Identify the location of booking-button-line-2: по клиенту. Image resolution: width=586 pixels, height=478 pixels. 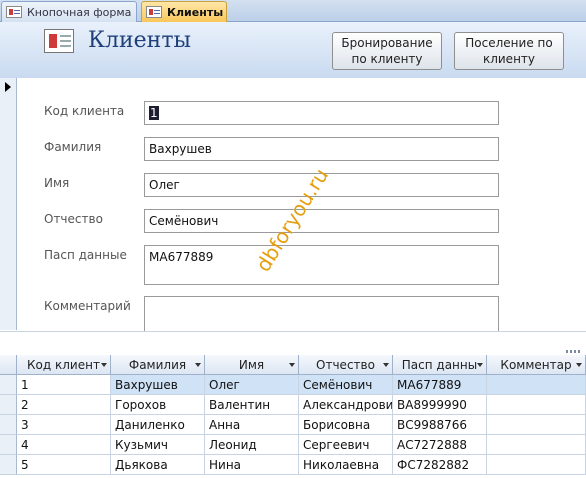
(387, 59).